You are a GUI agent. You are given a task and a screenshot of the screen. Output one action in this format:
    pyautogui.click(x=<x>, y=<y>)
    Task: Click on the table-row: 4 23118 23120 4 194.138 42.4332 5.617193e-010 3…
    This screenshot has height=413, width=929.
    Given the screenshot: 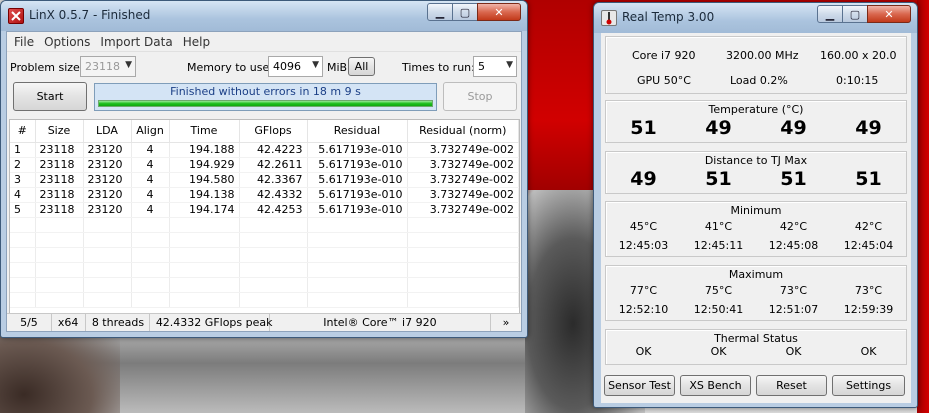 What is the action you would take?
    pyautogui.click(x=264, y=195)
    